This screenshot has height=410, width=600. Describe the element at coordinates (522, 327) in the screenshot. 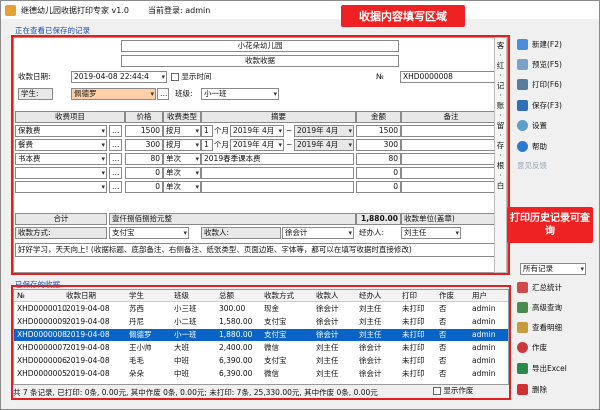

I see `detail-icon` at that location.